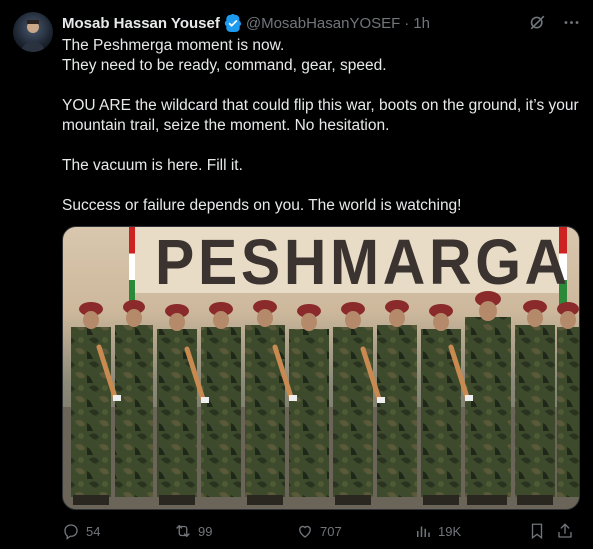 The height and width of the screenshot is (549, 593). What do you see at coordinates (33, 36) in the screenshot?
I see `avatar-image` at bounding box center [33, 36].